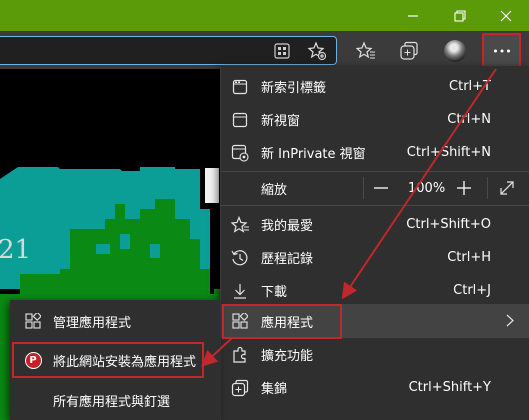 Image resolution: width=529 pixels, height=420 pixels. Describe the element at coordinates (469, 119) in the screenshot. I see `menu-item-shortcut: Ctrl+N` at that location.